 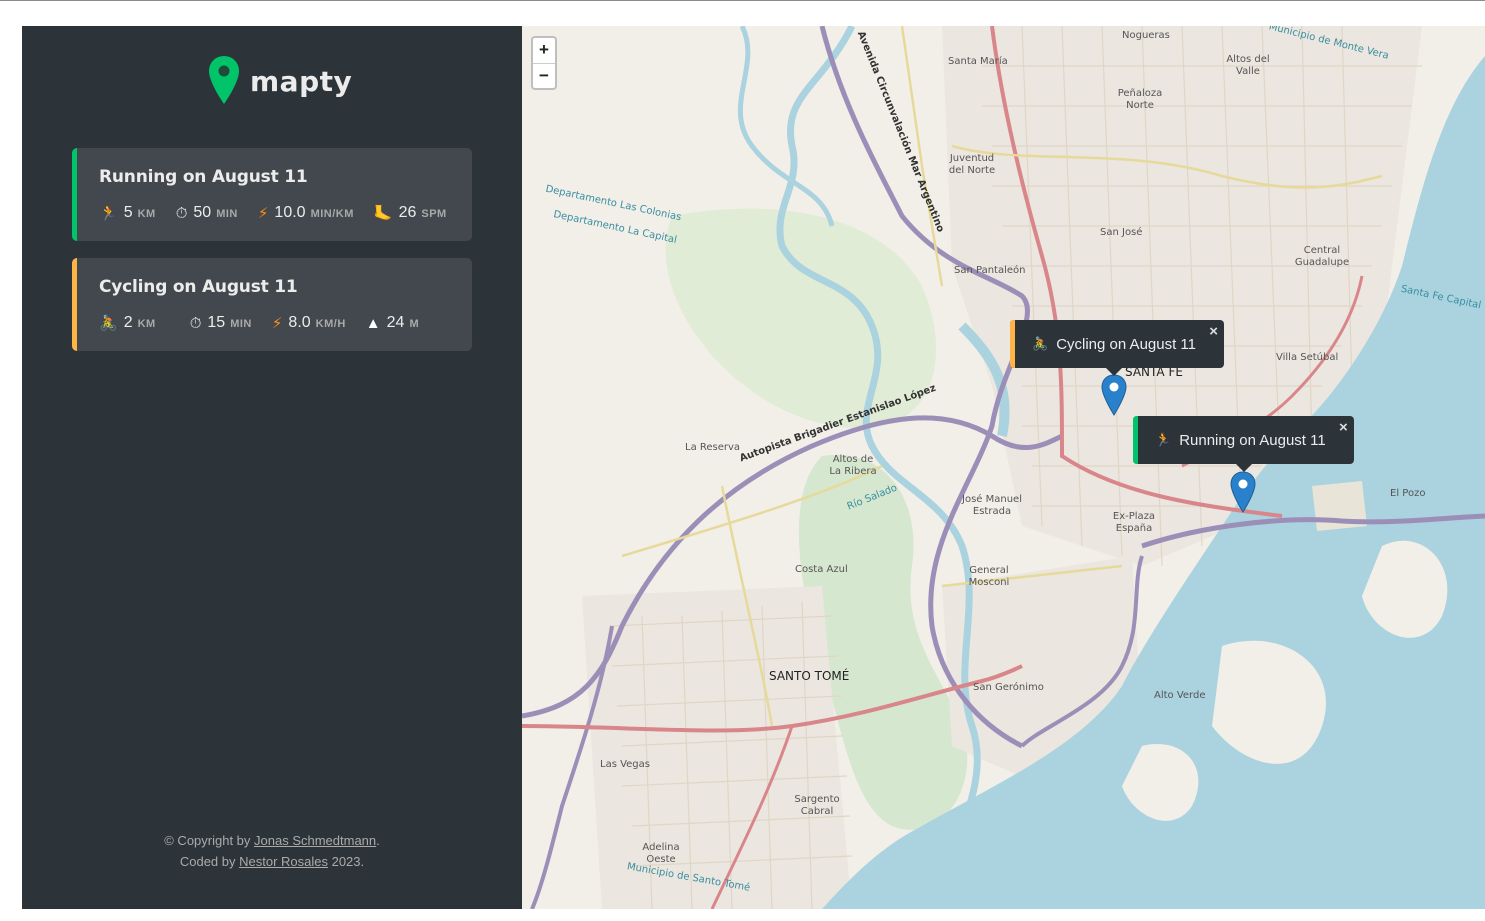 What do you see at coordinates (1121, 232) in the screenshot?
I see `map-label-san-jose: San José` at bounding box center [1121, 232].